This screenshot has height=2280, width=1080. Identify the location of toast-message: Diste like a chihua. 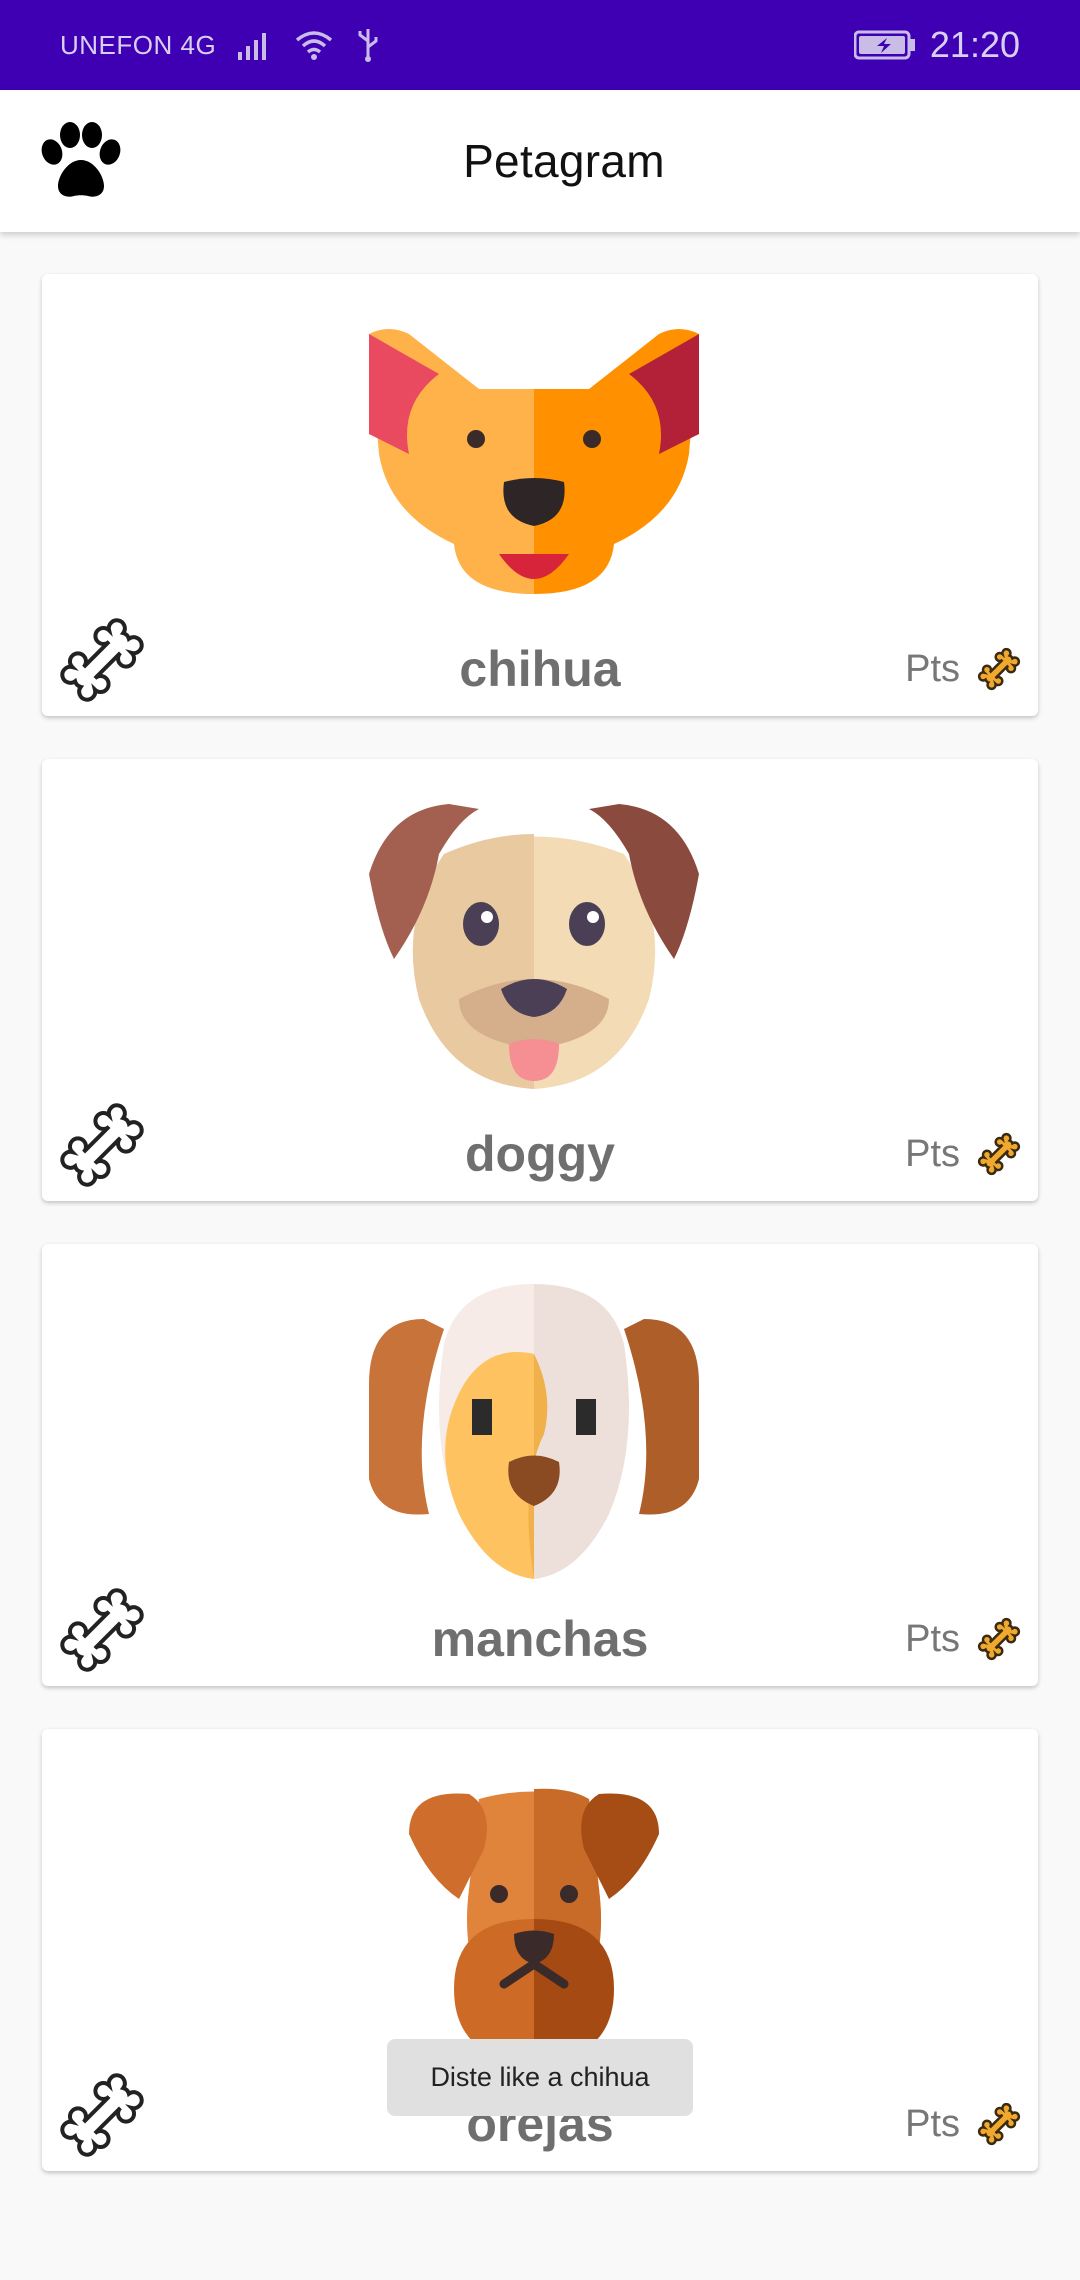
(540, 2077).